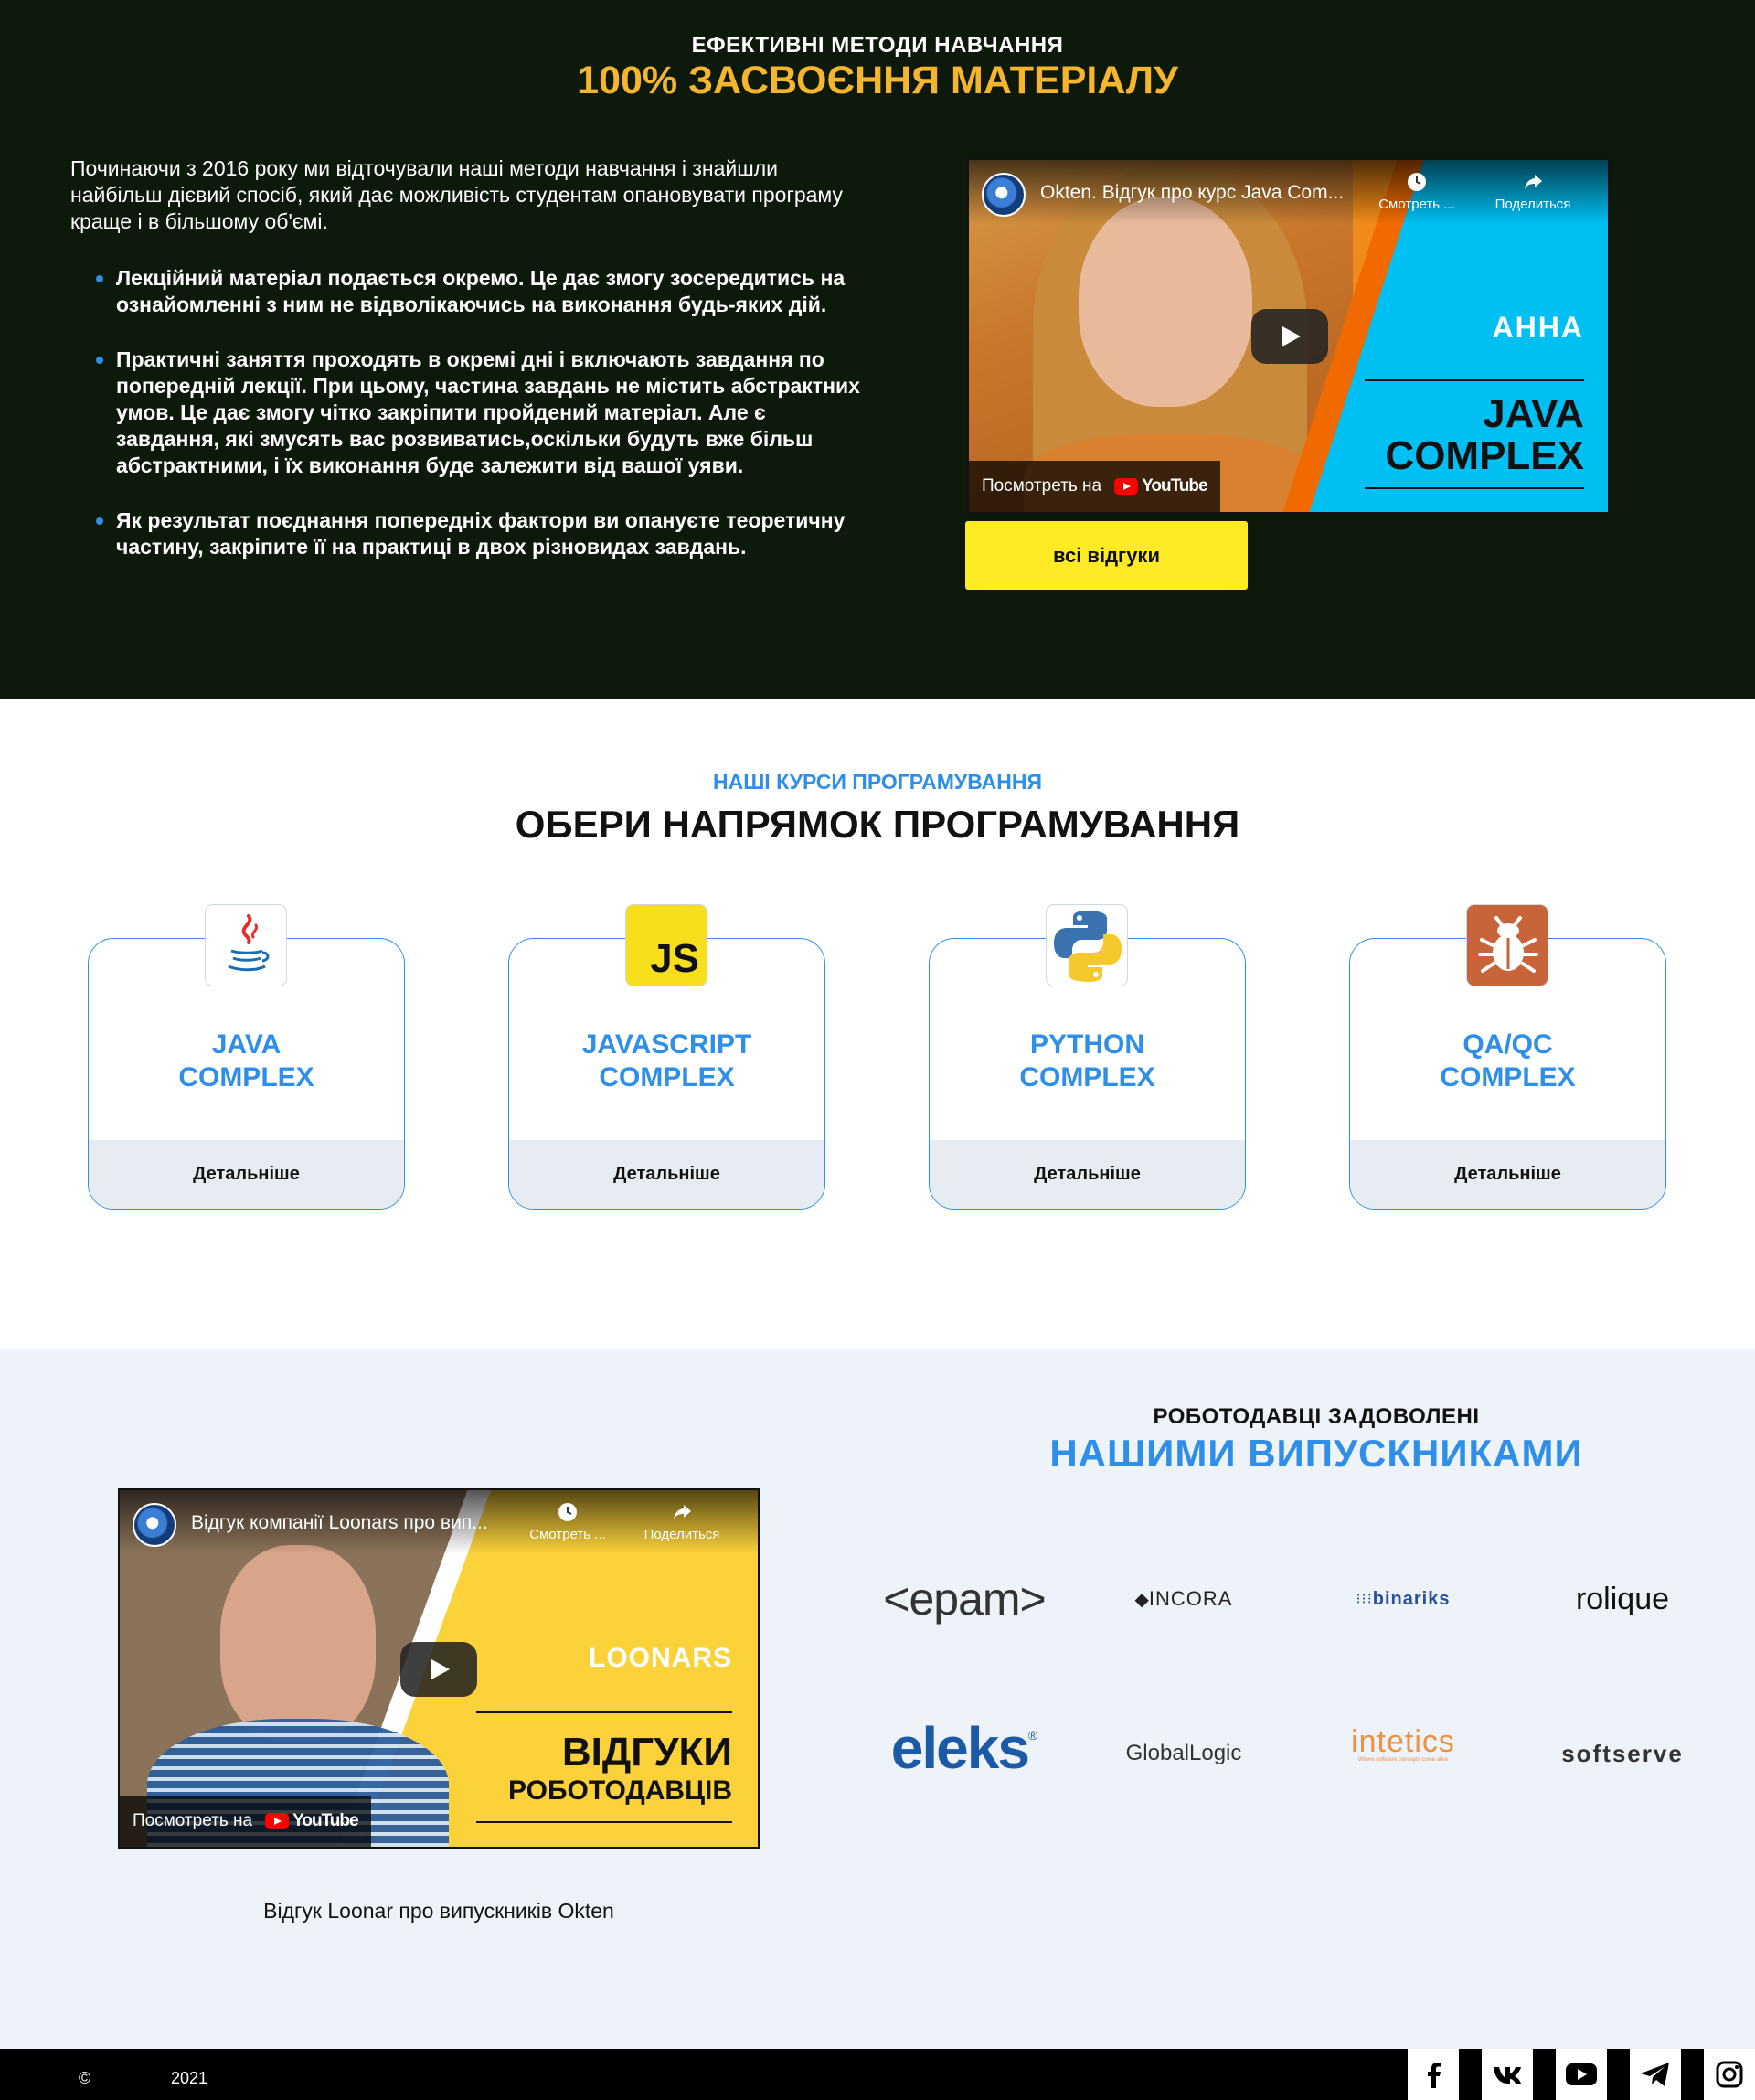 The height and width of the screenshot is (2100, 1755). Describe the element at coordinates (1507, 945) in the screenshot. I see `bug-icon` at that location.